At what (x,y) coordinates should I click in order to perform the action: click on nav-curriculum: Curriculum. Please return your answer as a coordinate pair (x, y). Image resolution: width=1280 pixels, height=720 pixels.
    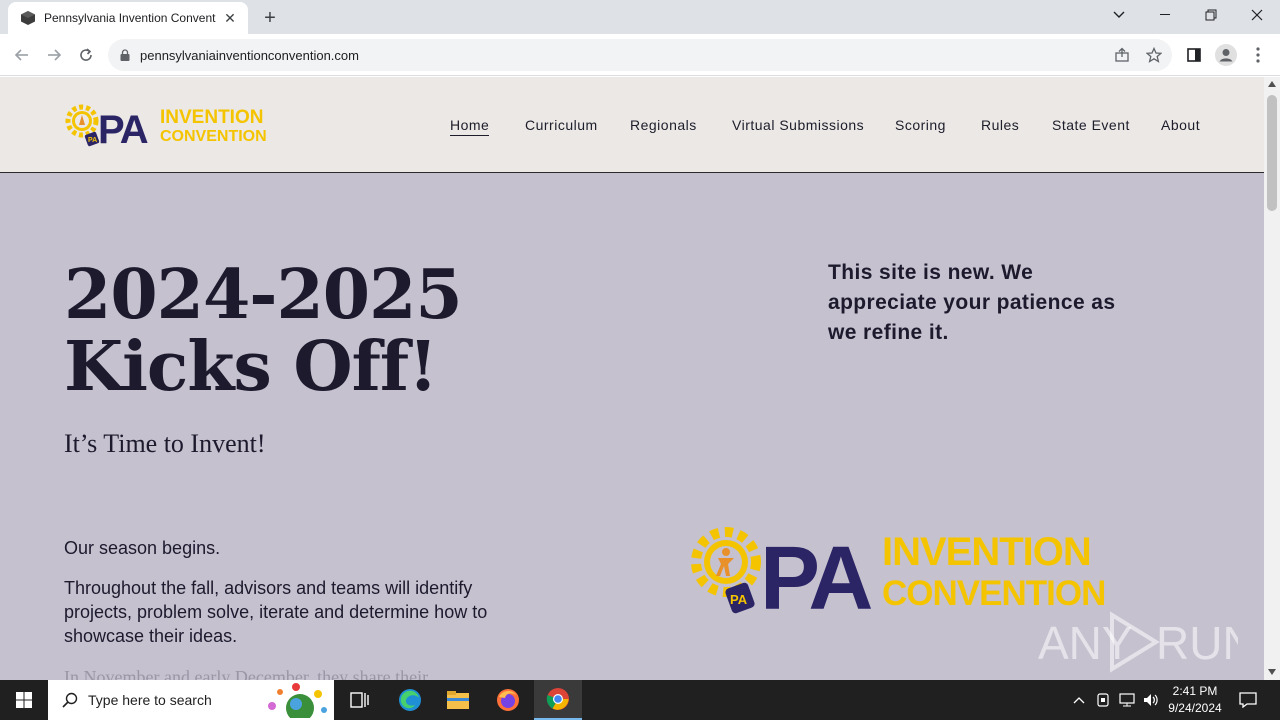
    Looking at the image, I should click on (561, 125).